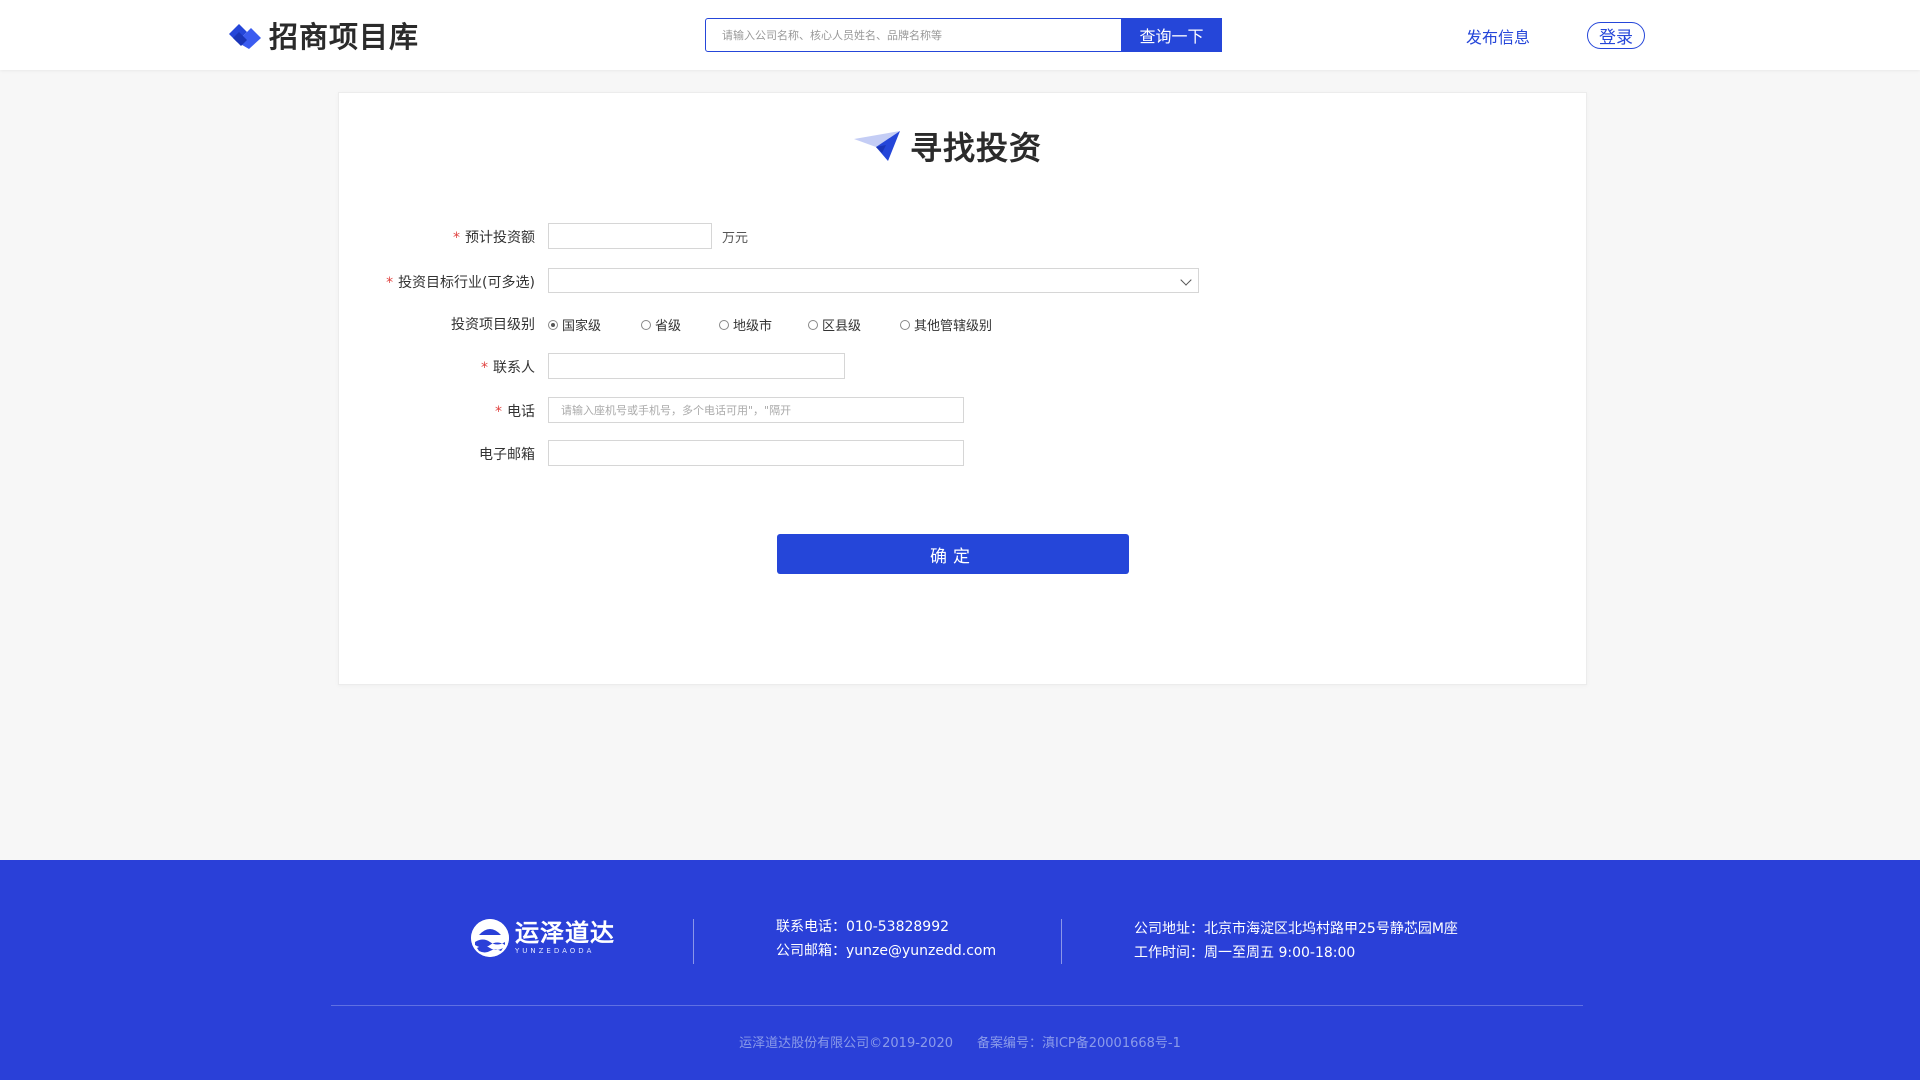  What do you see at coordinates (493, 325) in the screenshot?
I see `level-label: 投资项目级别` at bounding box center [493, 325].